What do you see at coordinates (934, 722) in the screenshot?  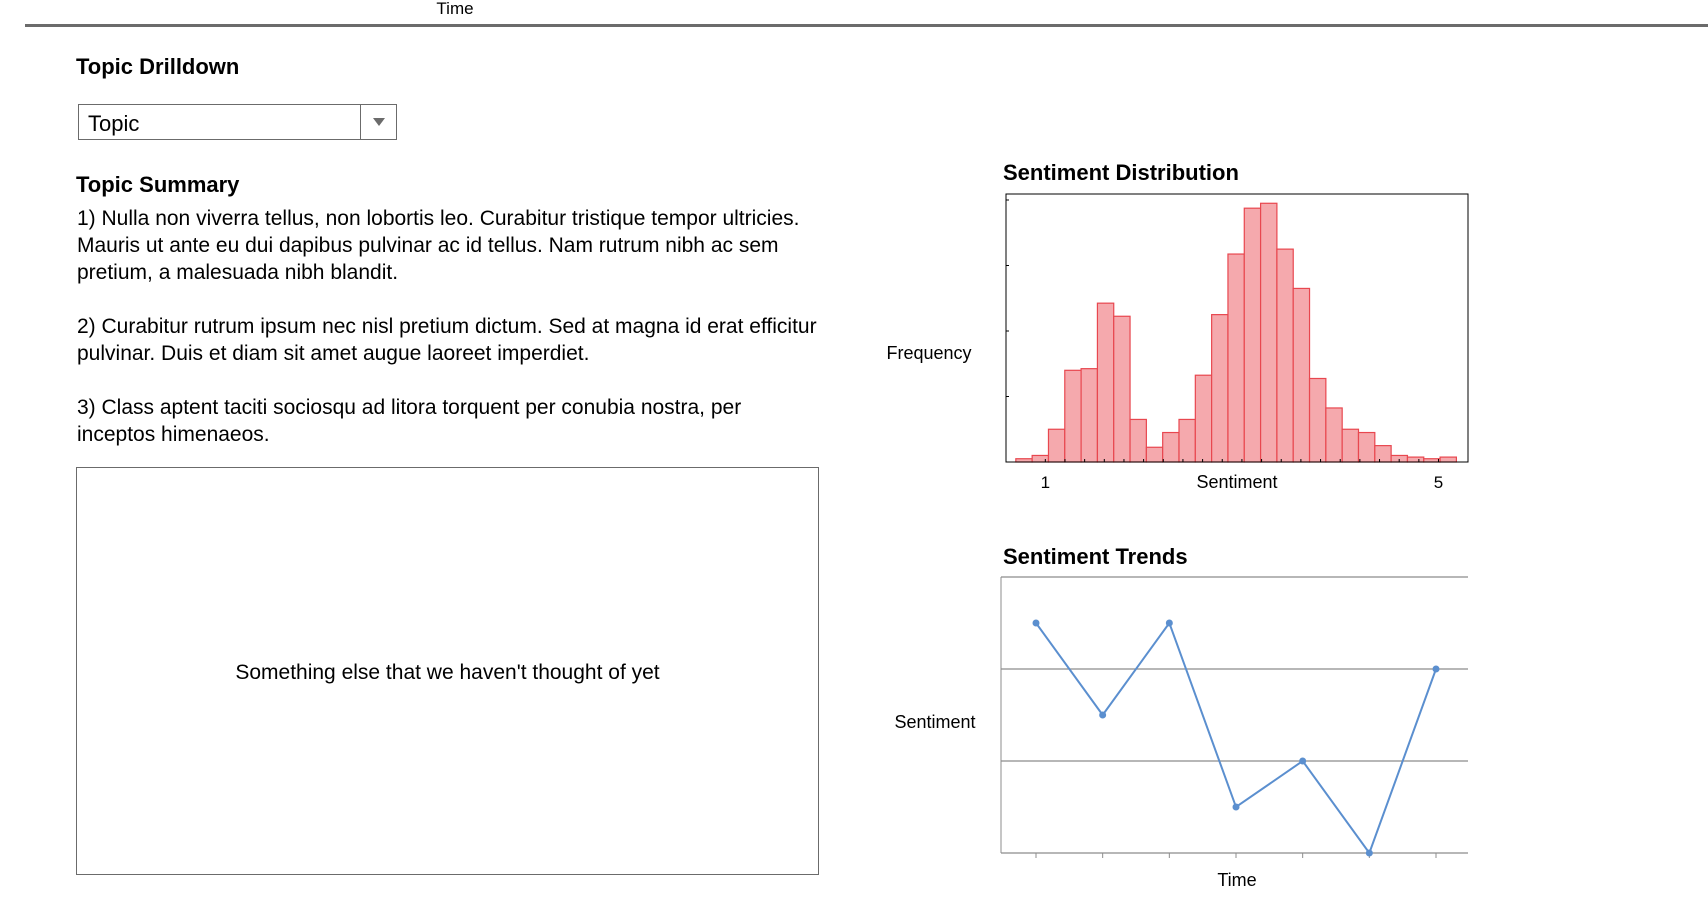 I see `y-axis-label: Sentiment` at bounding box center [934, 722].